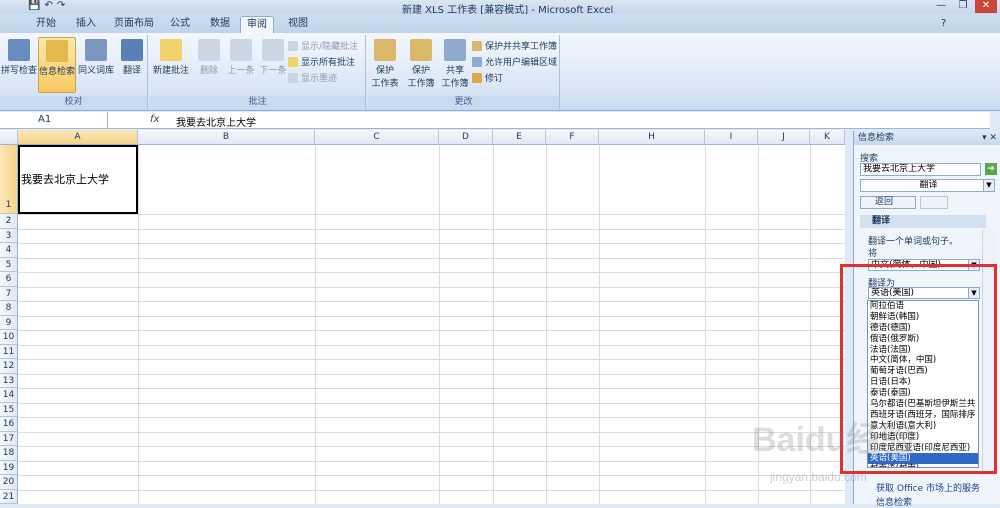 The image size is (1000, 508). I want to click on share-workbook-button: 共享 工作簿, so click(455, 65).